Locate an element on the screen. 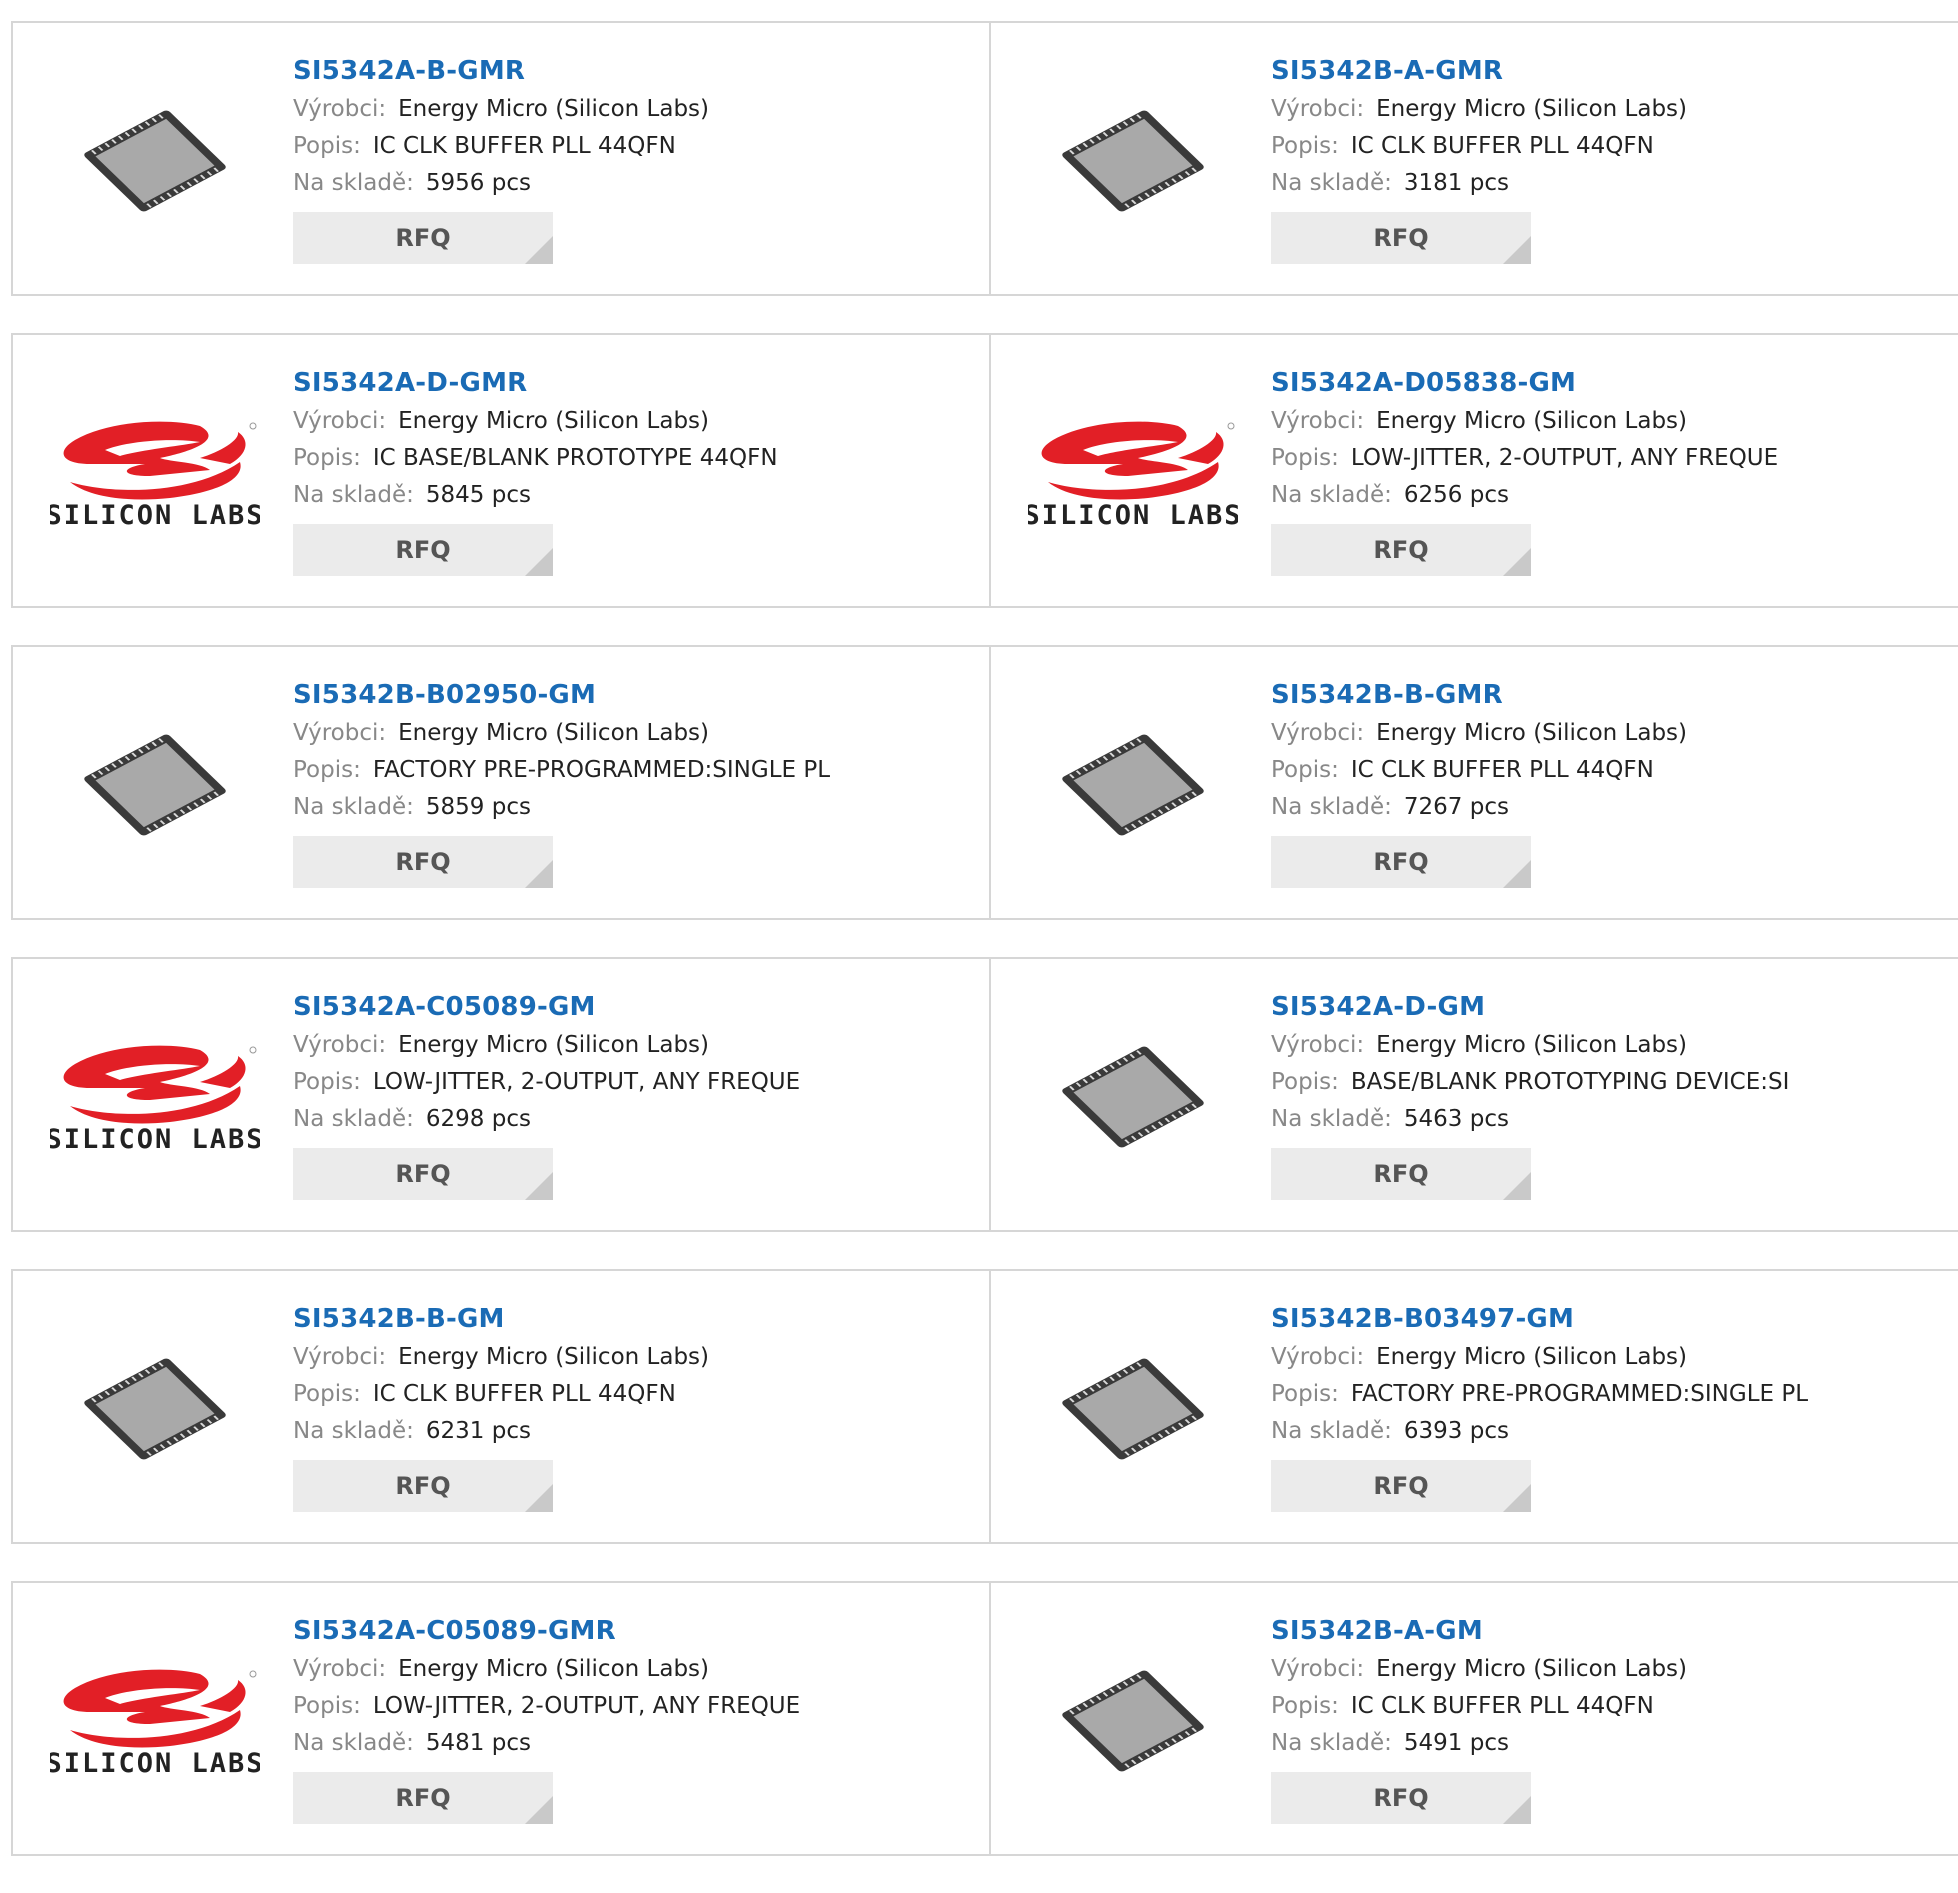 Image resolution: width=1958 pixels, height=1893 pixels. description-value: LOW-JITTER, 2-OUTPUT, ANY FREQUE is located at coordinates (586, 1706).